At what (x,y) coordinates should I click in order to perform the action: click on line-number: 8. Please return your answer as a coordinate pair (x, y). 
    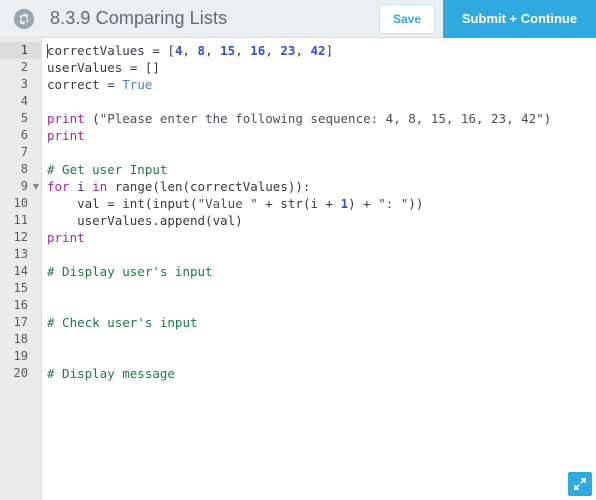
    Looking at the image, I should click on (24, 169).